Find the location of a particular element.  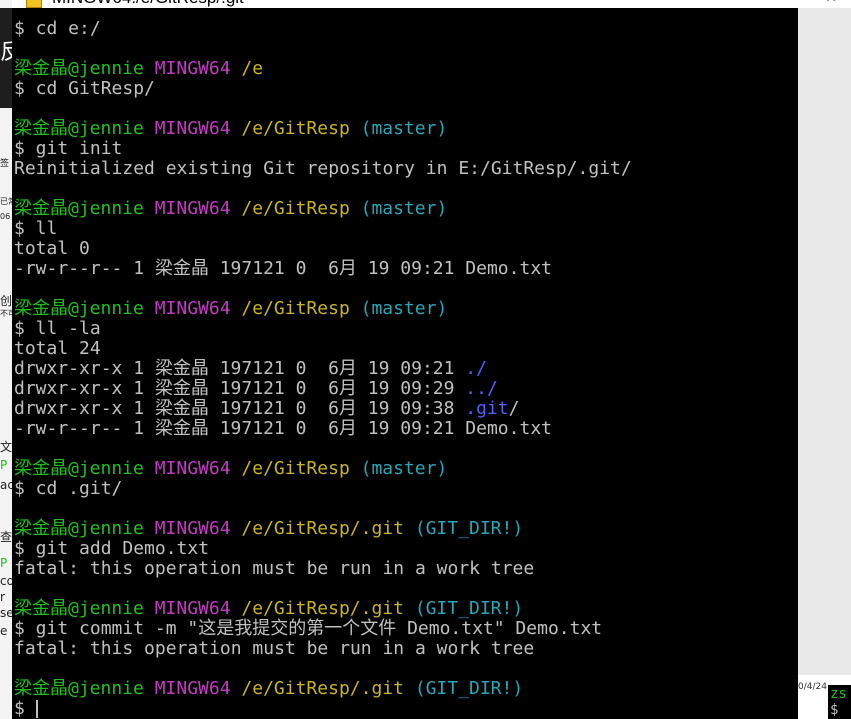

input-line: $ is located at coordinates (26, 709).